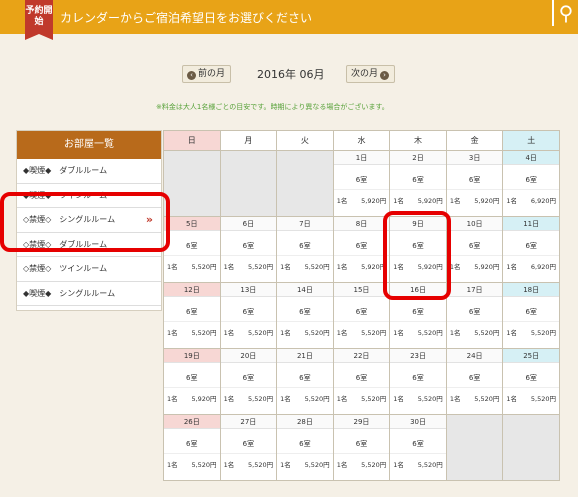  I want to click on calendar-day-cell: 2日 6室 1名 5,920円, so click(418, 183).